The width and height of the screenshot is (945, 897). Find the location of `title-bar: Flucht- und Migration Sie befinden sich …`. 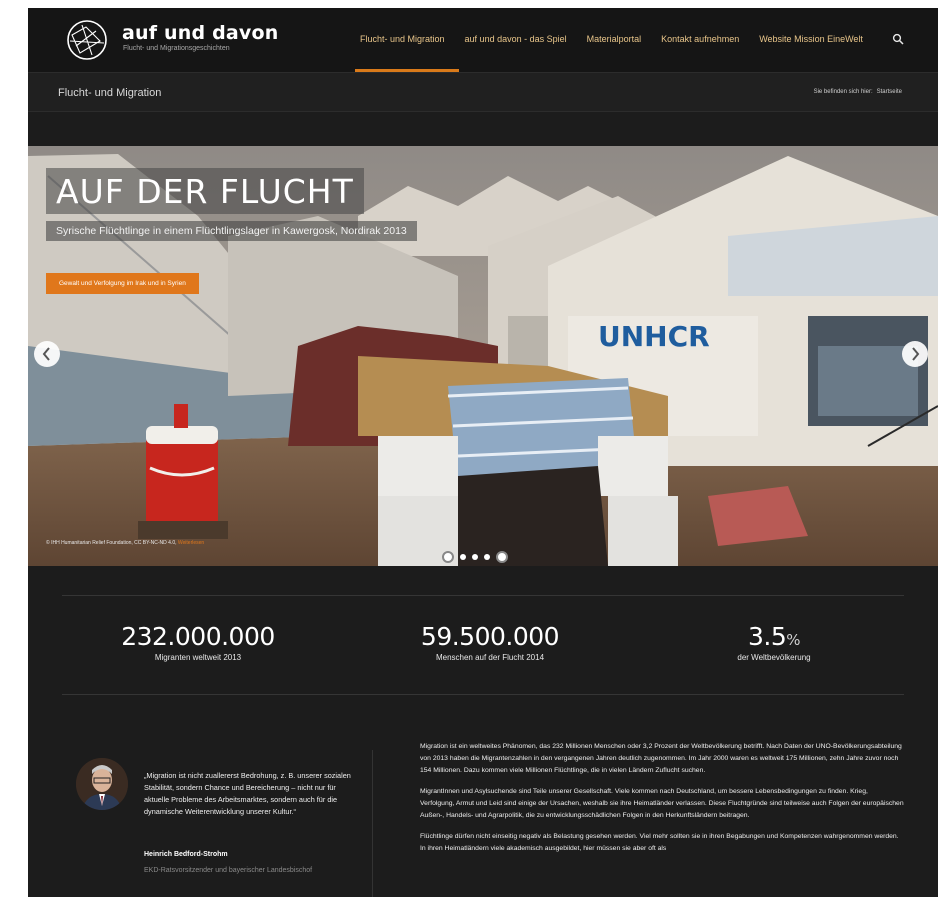

title-bar: Flucht- und Migration Sie befinden sich … is located at coordinates (483, 92).